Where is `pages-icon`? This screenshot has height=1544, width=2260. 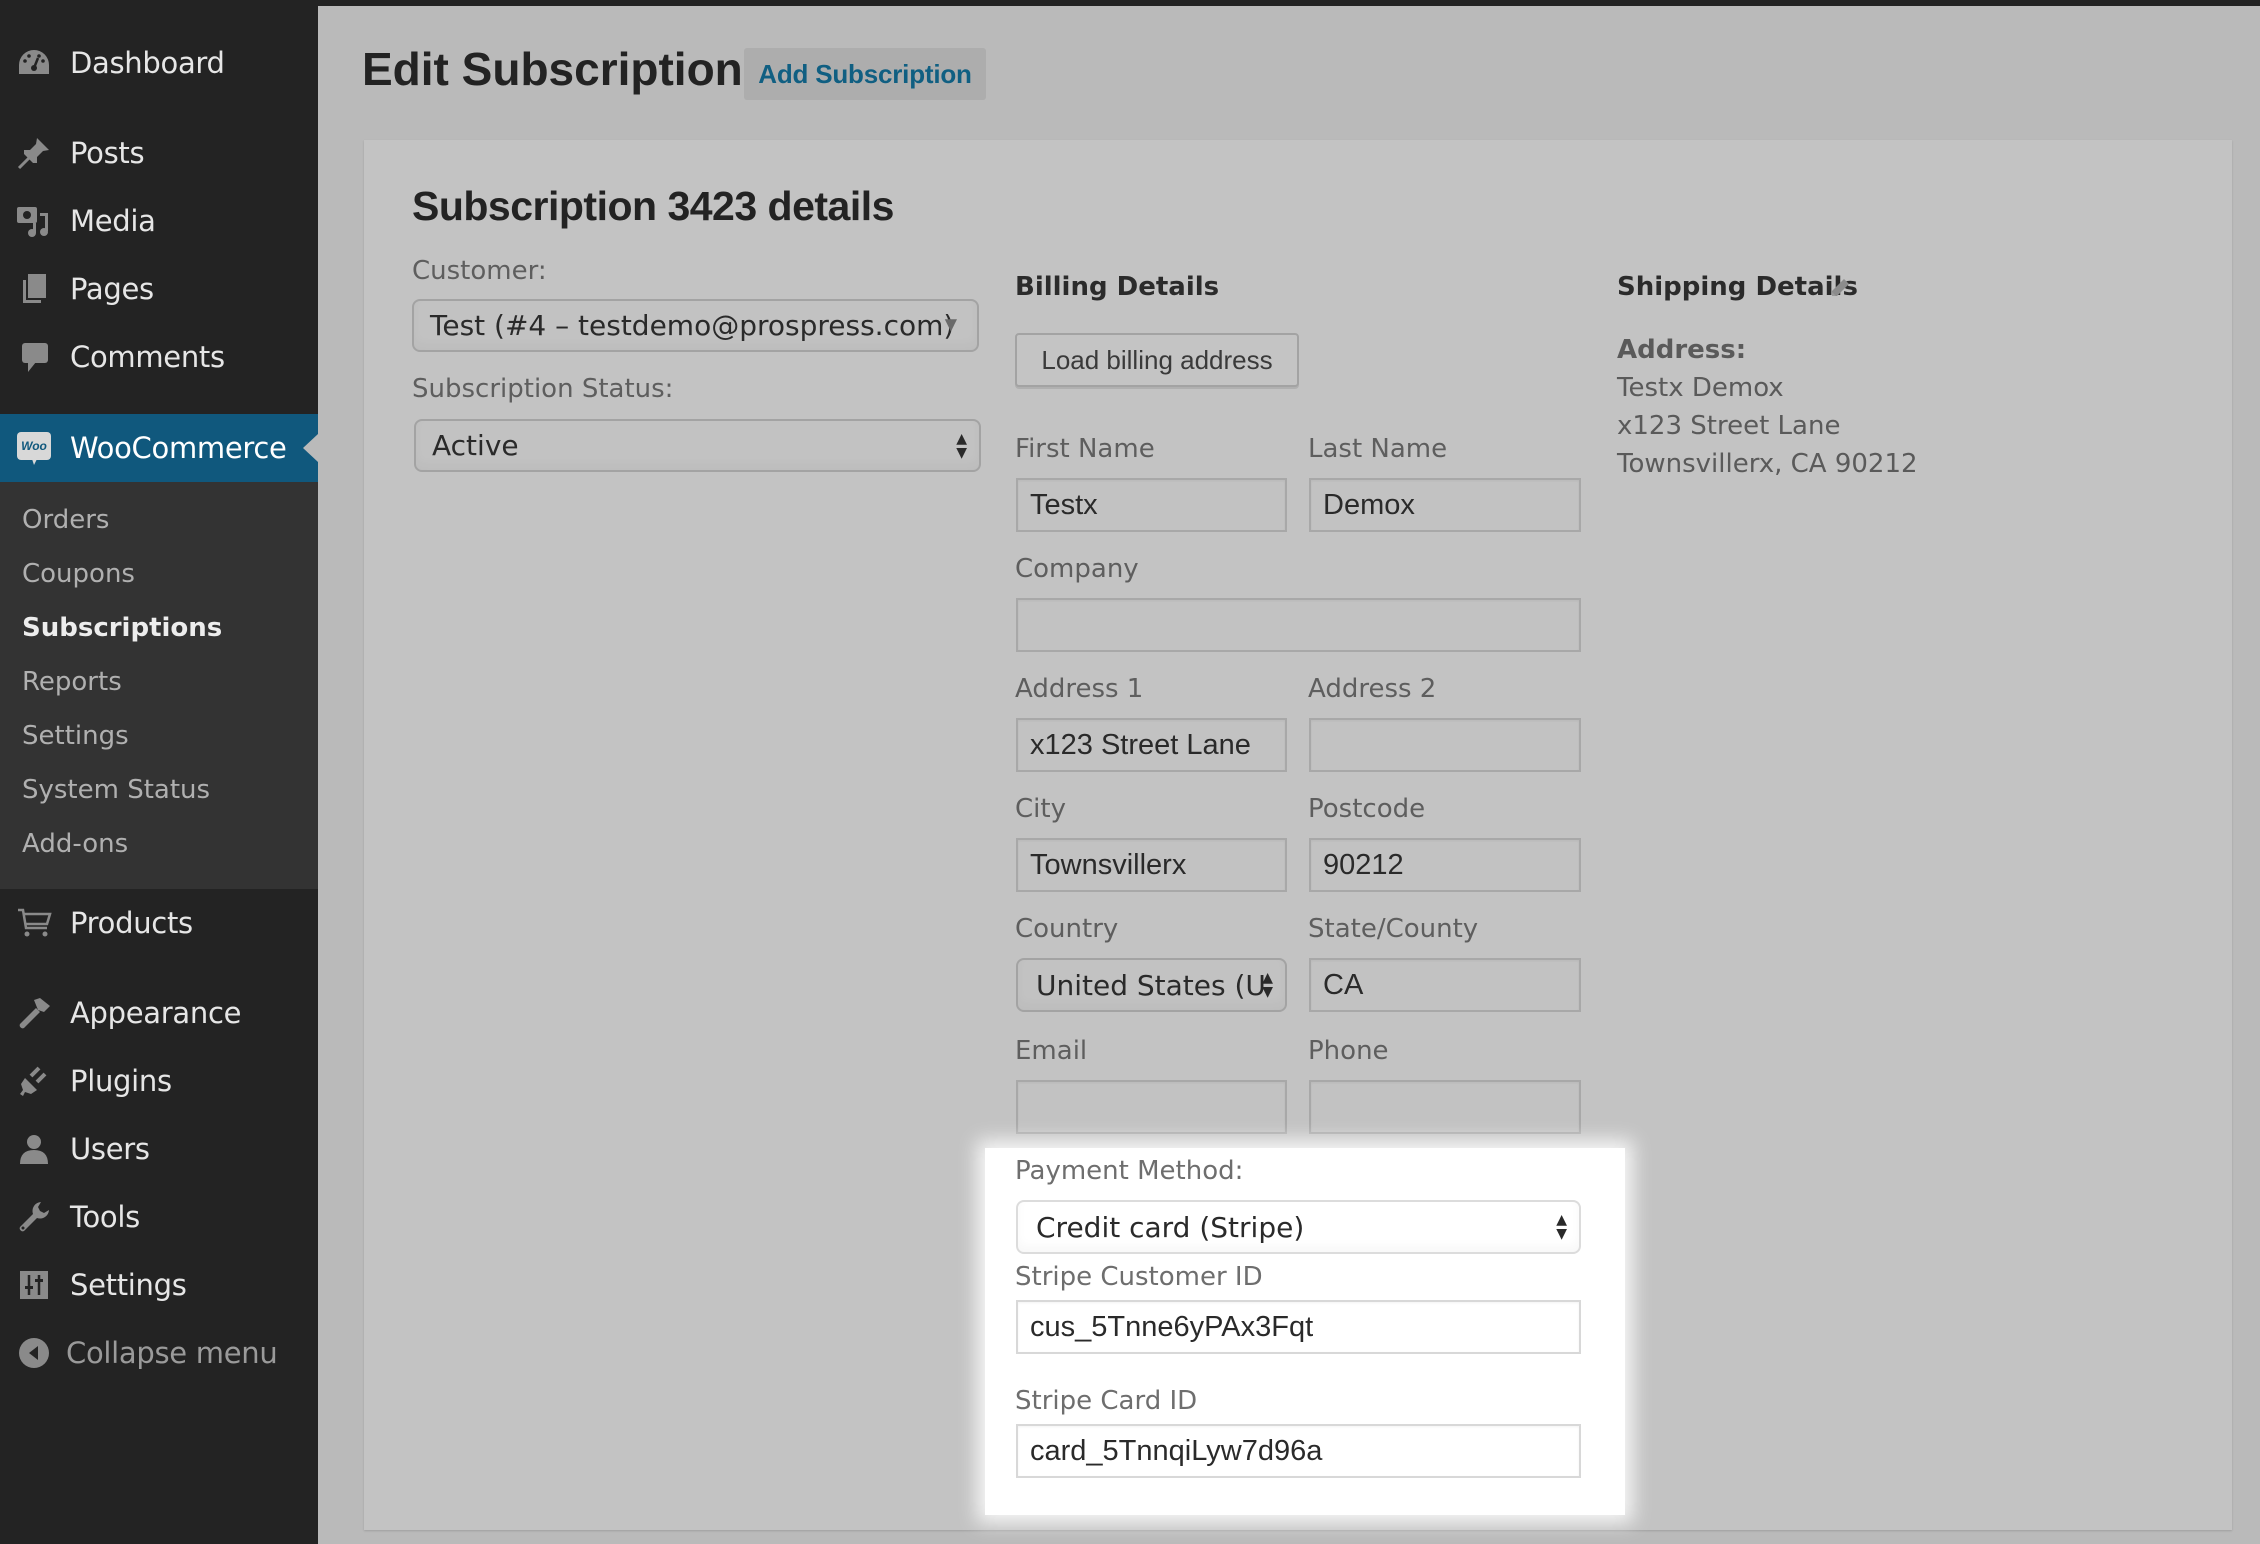 pages-icon is located at coordinates (34, 289).